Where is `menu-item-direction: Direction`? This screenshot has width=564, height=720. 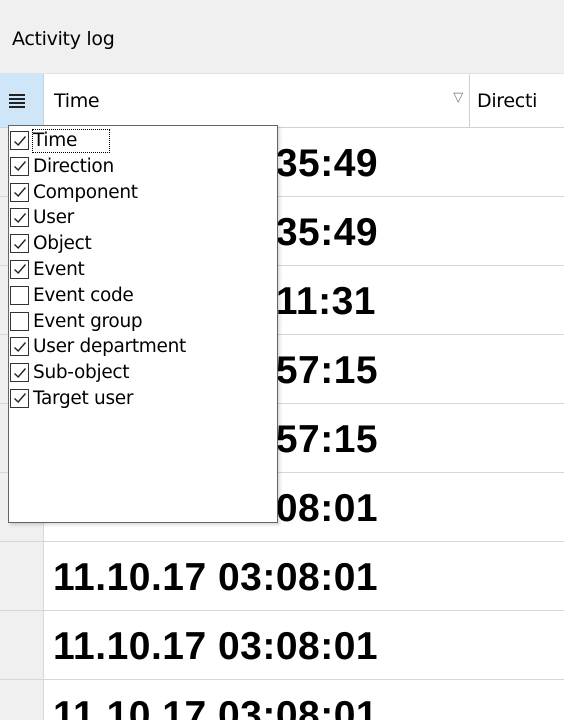
menu-item-direction: Direction is located at coordinates (143, 168).